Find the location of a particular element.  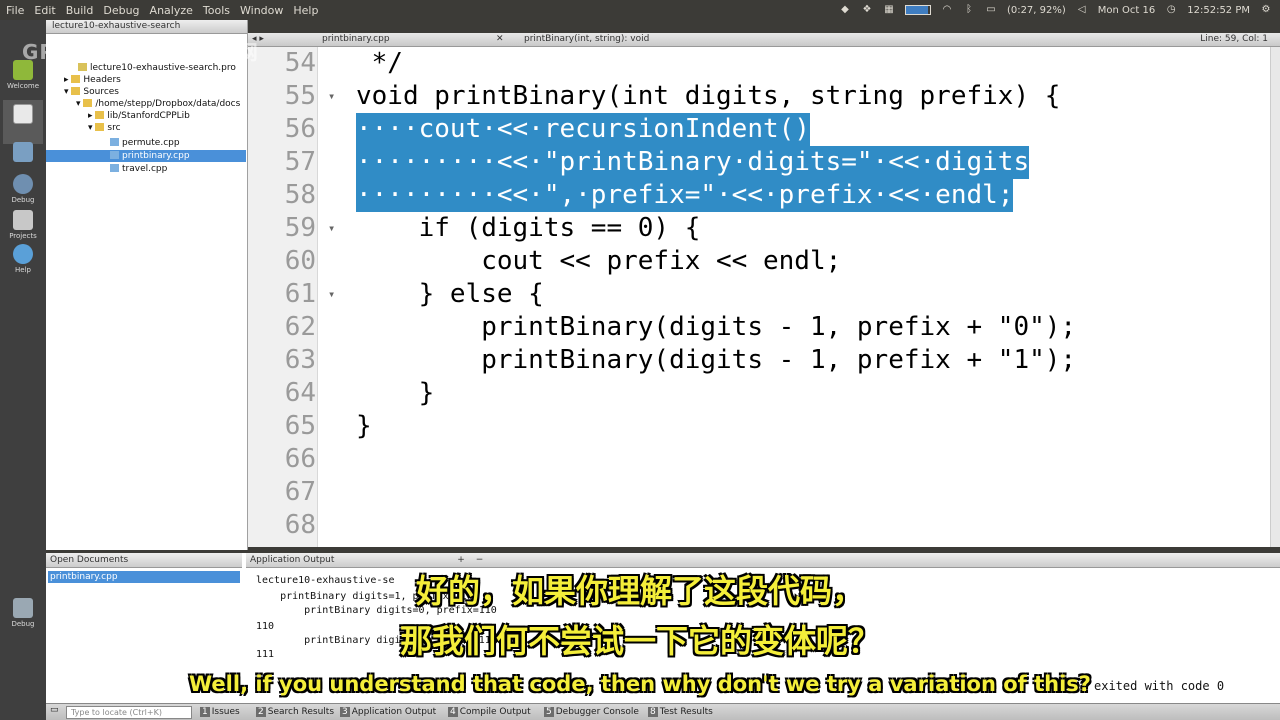

pane-tab-debugger-console: 5 Debugger Console is located at coordinates (591, 712).